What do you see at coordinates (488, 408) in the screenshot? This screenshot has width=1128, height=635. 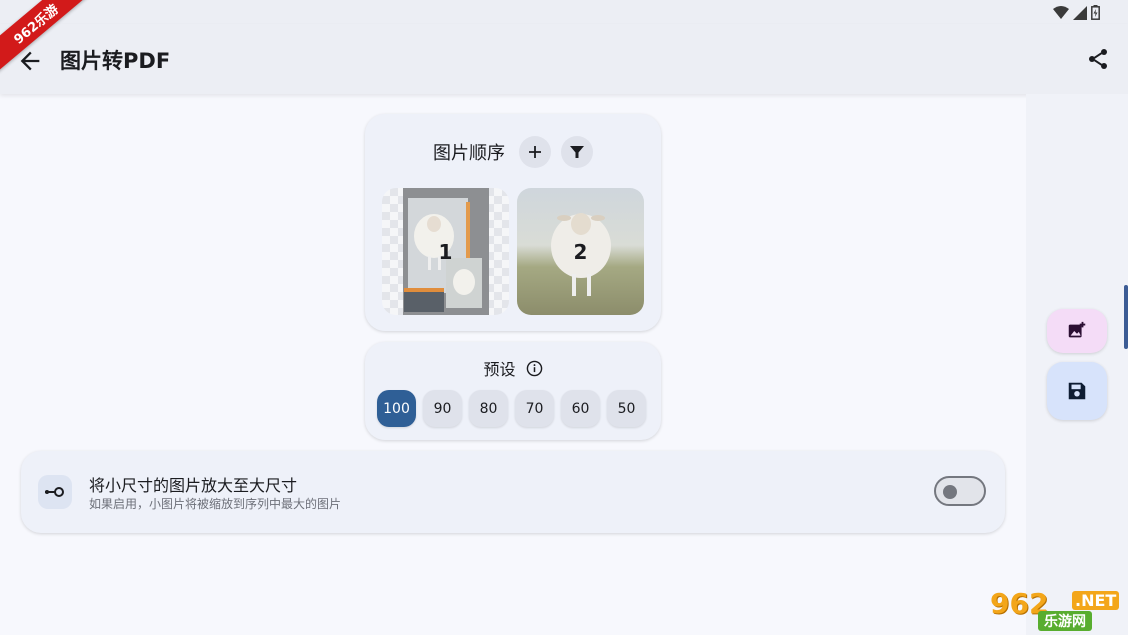 I see `preset-chip-80: 80` at bounding box center [488, 408].